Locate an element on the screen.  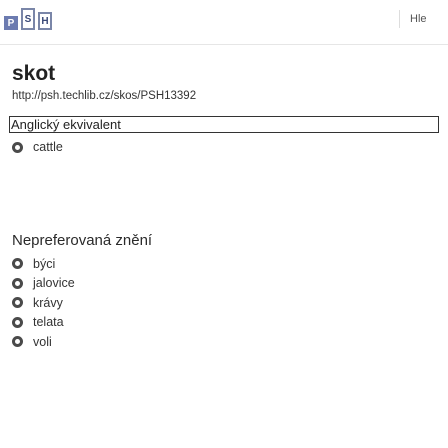
list-item: voli is located at coordinates (43, 342).